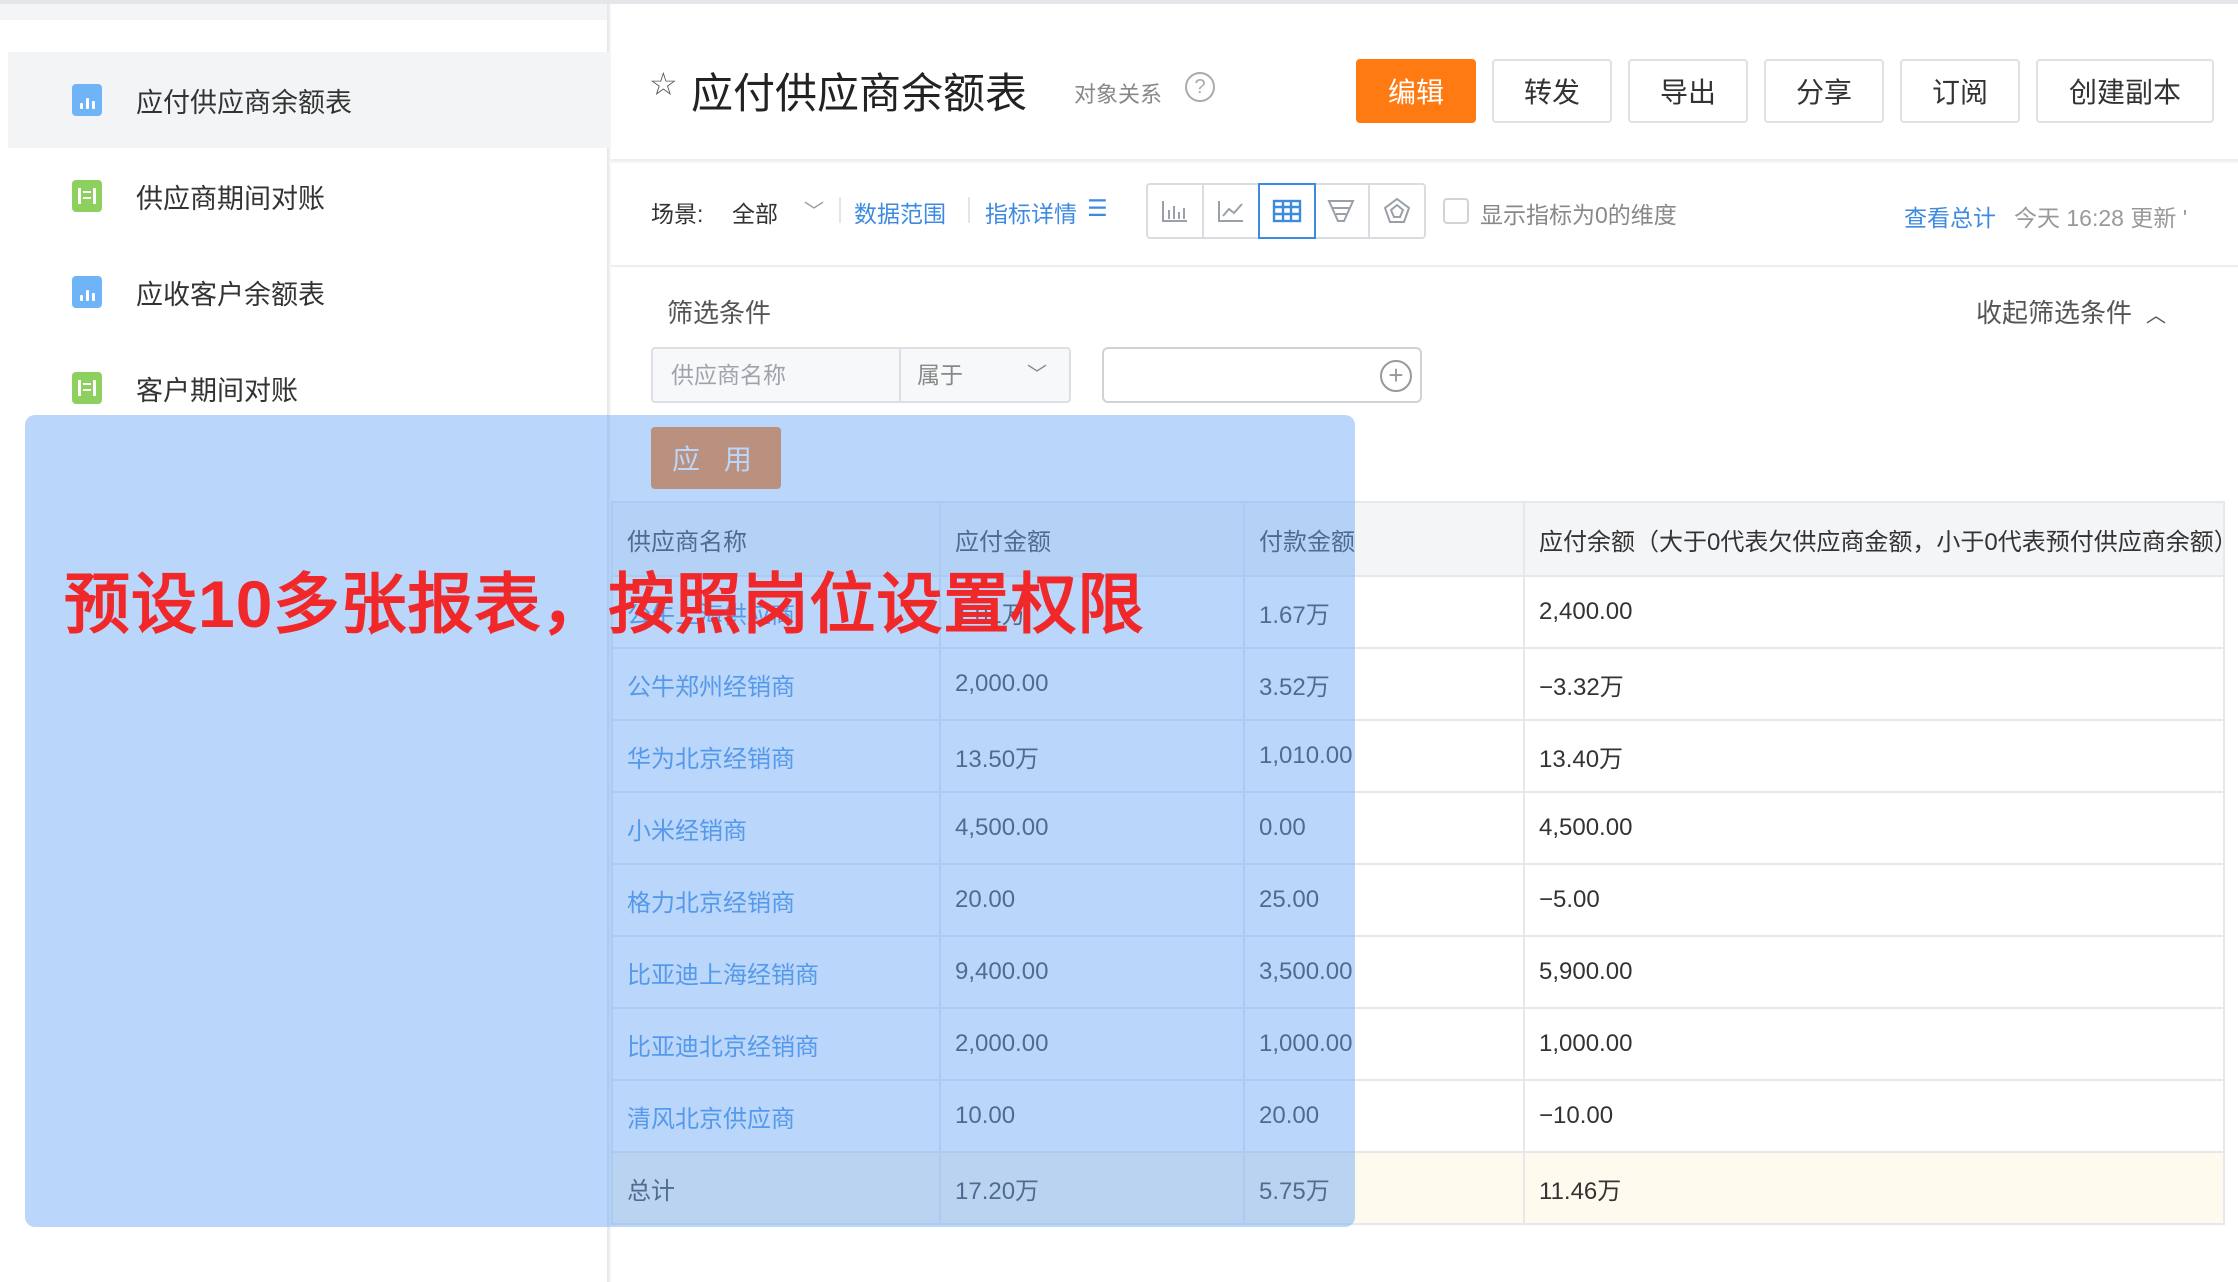 This screenshot has width=2238, height=1282. I want to click on report-header: ☆ 应付供应商余额表 对象关系 ? 编辑 转发 导出 分享 订阅 创建副本, so click(1424, 82).